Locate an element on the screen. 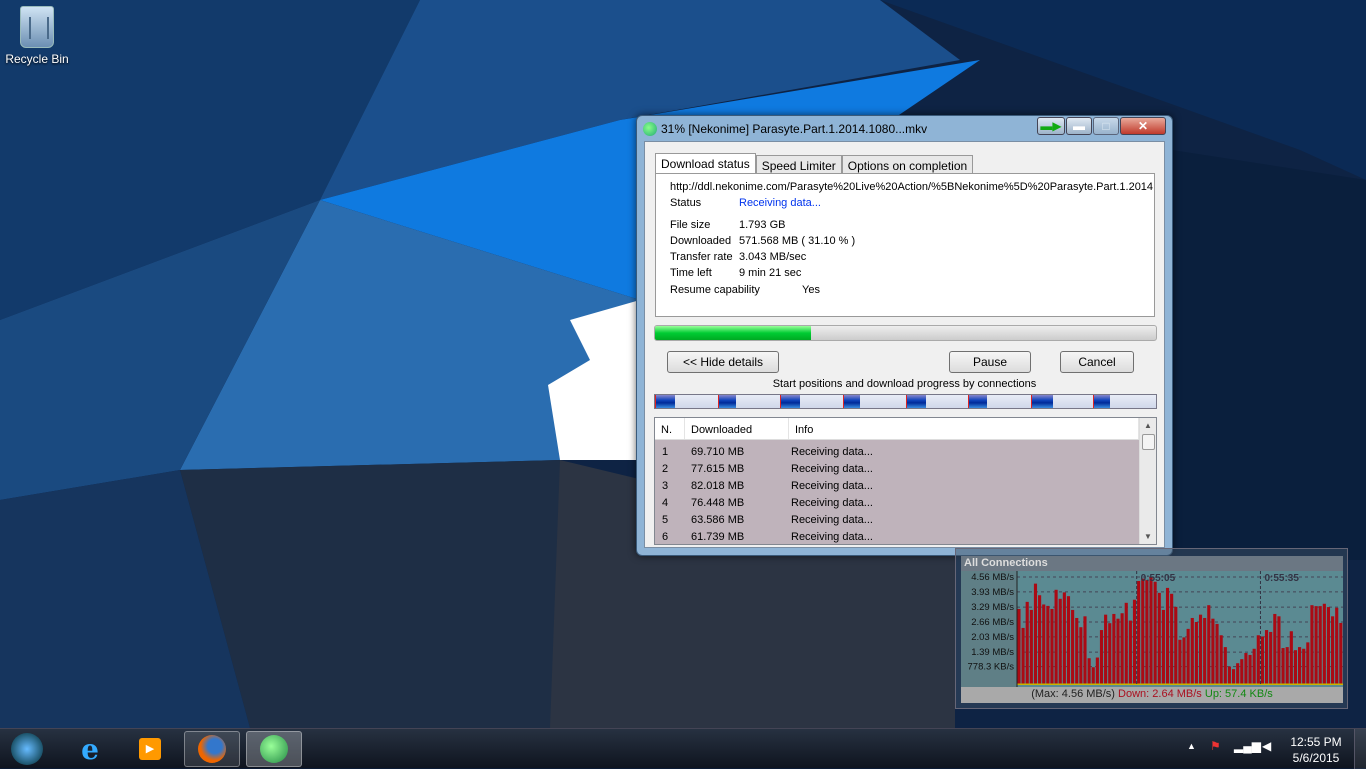 Image resolution: width=1366 pixels, height=769 pixels. maximize-icon: □ is located at coordinates (1106, 126).